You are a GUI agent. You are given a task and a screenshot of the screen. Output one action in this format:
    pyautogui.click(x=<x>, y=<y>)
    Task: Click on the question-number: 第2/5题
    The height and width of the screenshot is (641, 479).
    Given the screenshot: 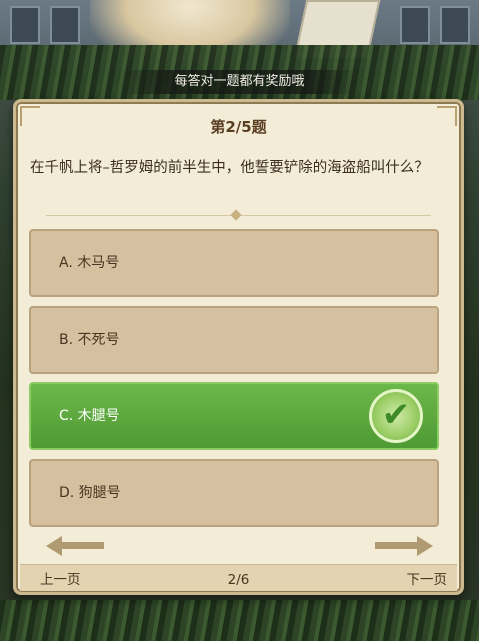 What is the action you would take?
    pyautogui.click(x=238, y=127)
    